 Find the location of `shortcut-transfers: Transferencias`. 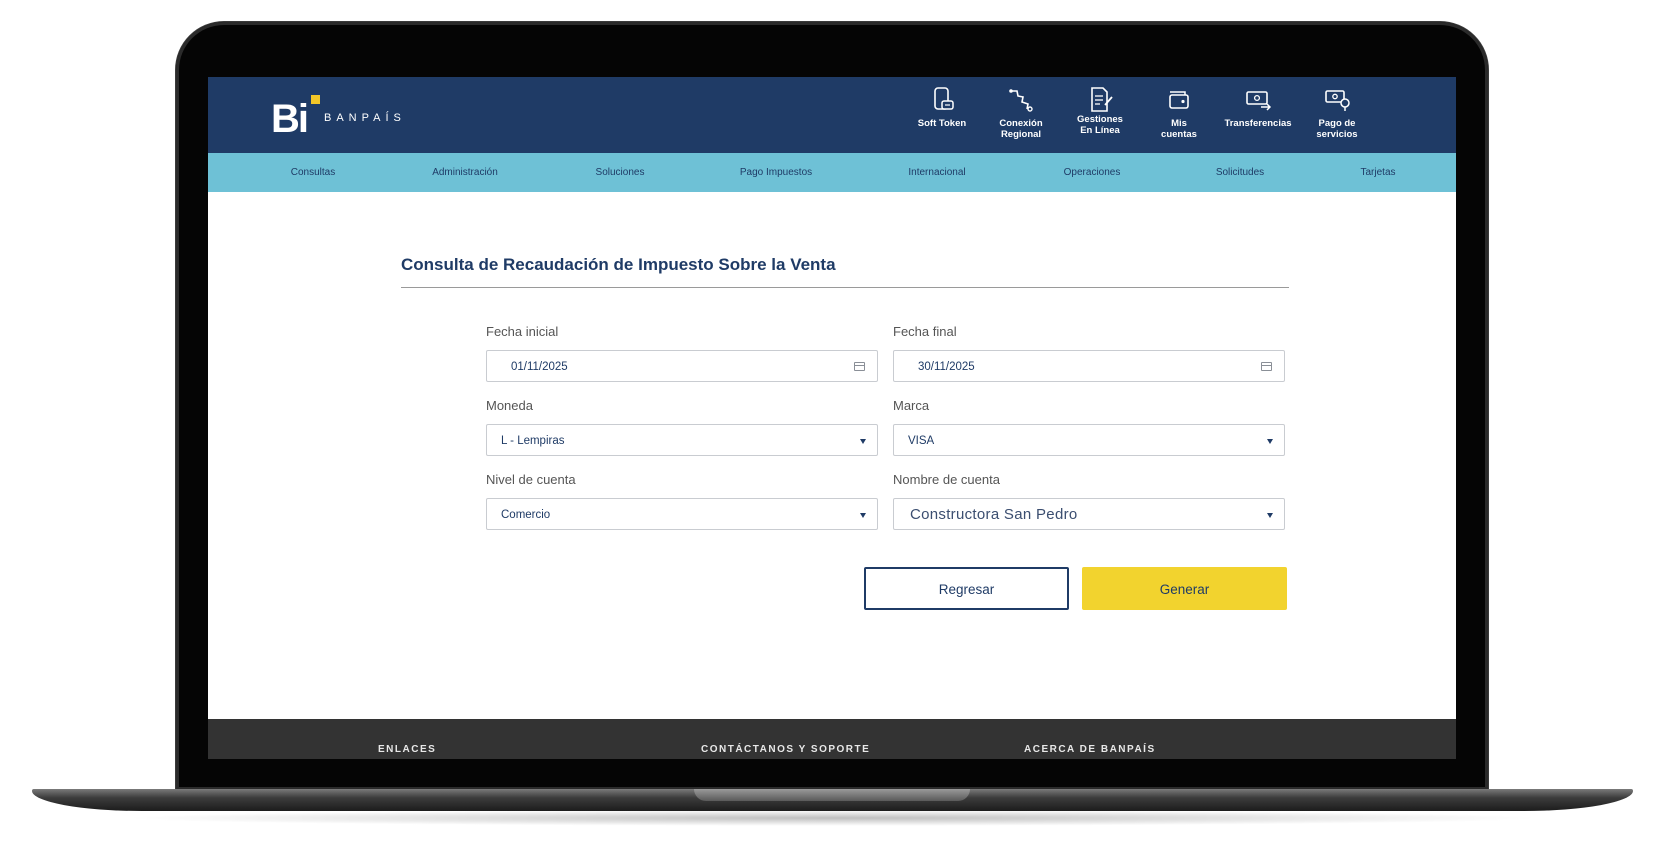

shortcut-transfers: Transferencias is located at coordinates (1258, 107).